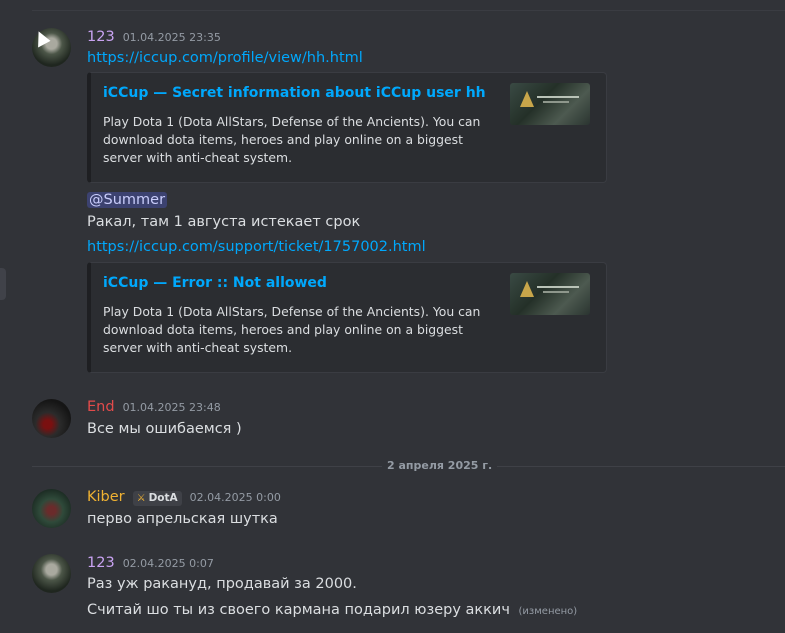 The width and height of the screenshot is (785, 633). I want to click on date-divider-label: 2 апреля 2025 г., so click(440, 465).